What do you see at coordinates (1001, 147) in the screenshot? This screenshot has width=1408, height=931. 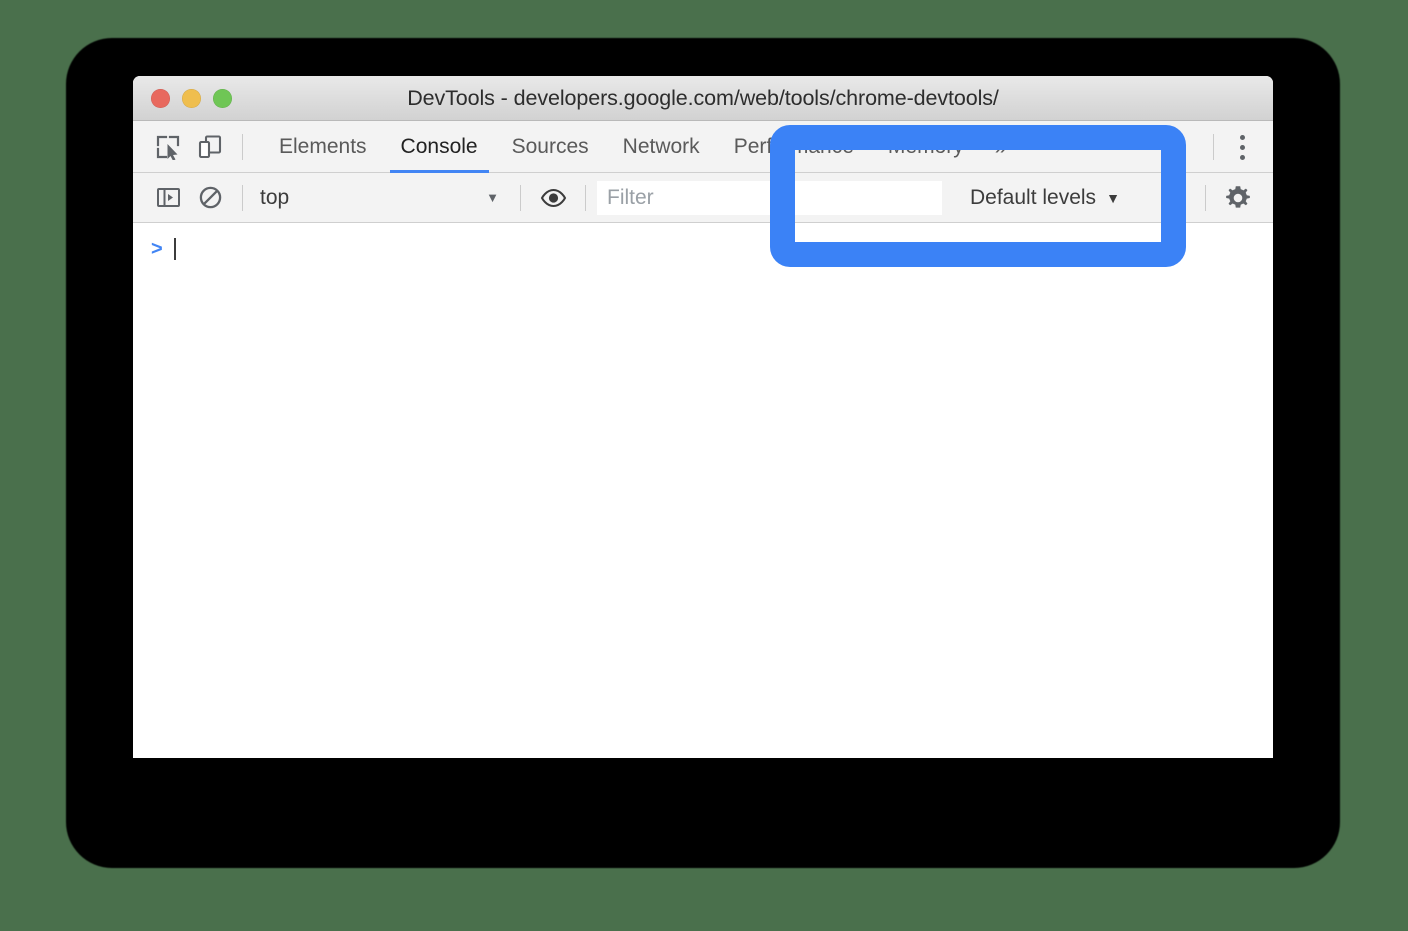 I see `tab-overflow-button: »` at bounding box center [1001, 147].